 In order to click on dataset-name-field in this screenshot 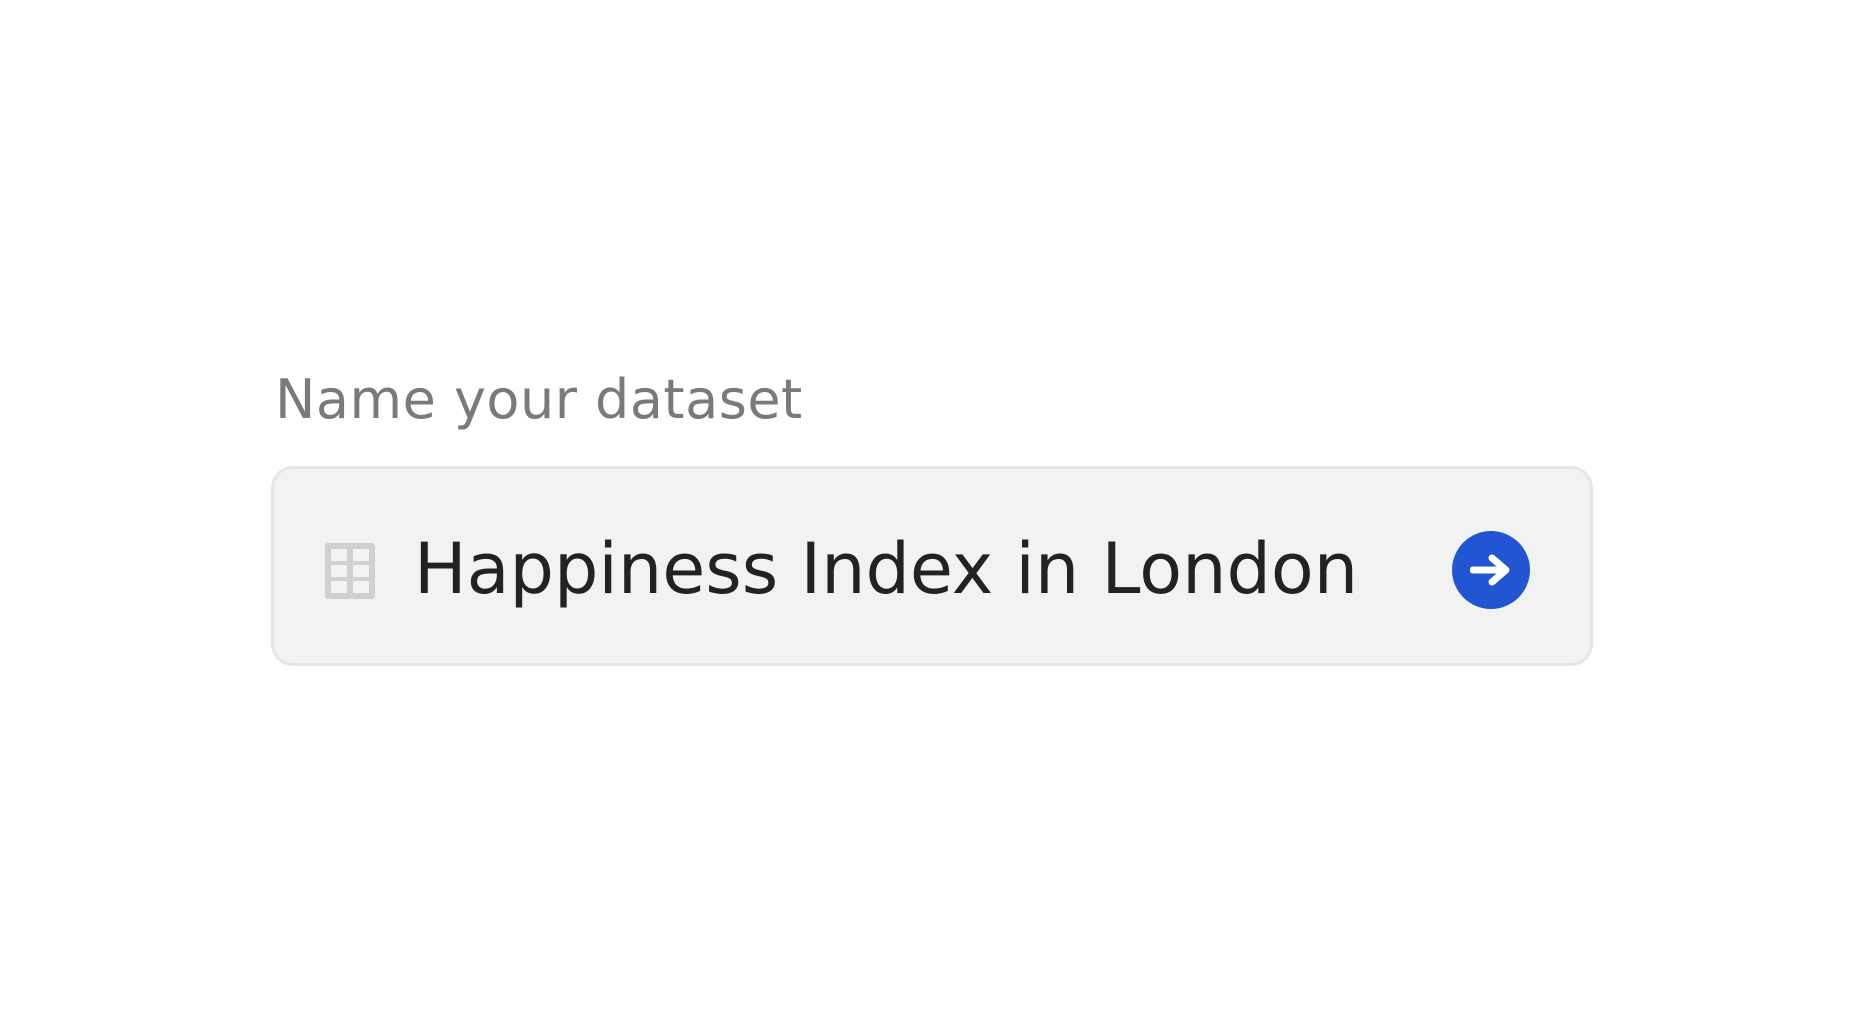, I will do `click(932, 566)`.